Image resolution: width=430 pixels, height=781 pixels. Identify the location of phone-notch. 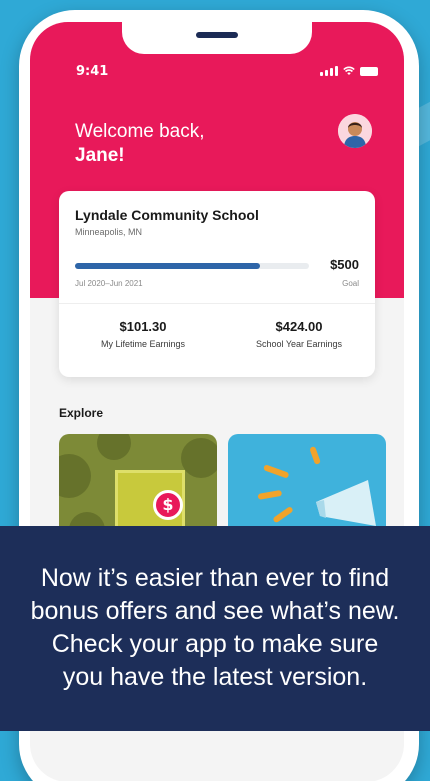
(217, 38).